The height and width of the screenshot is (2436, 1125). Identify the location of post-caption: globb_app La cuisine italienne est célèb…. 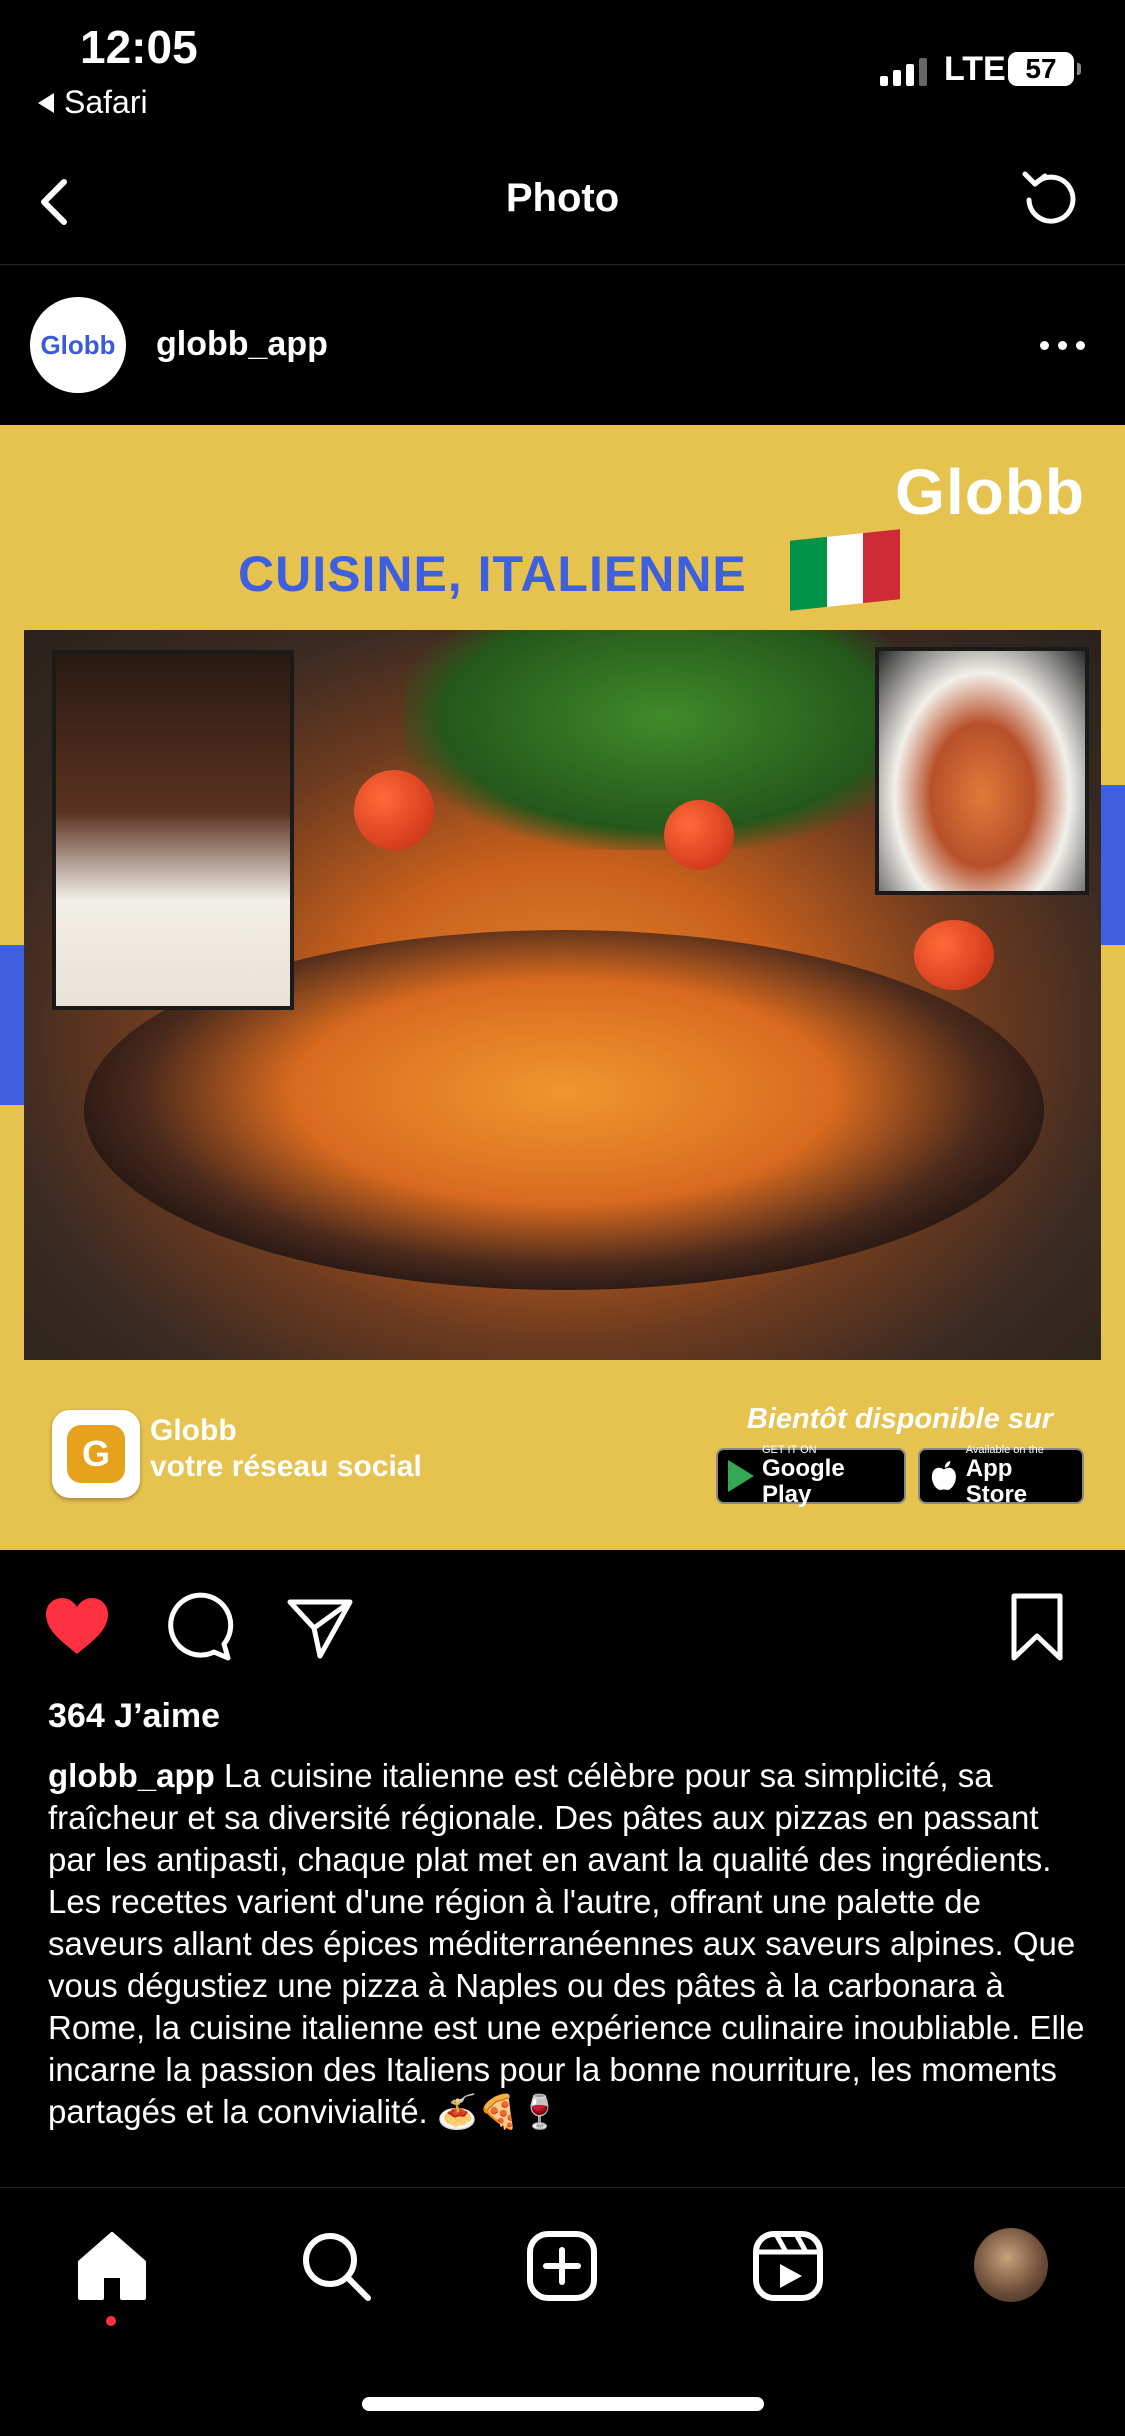
(568, 1944).